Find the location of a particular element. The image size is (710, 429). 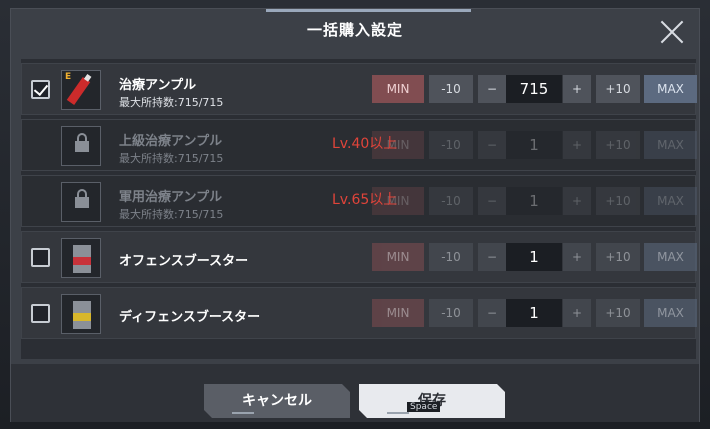

item-name: 軍用治療アンプル is located at coordinates (171, 197).